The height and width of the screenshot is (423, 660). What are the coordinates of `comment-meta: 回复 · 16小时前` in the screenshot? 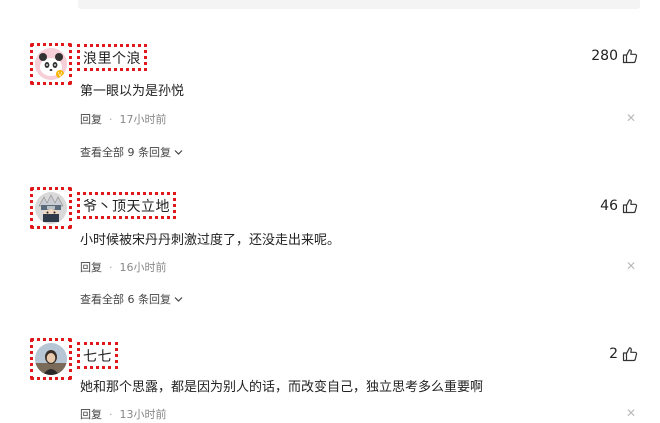 It's located at (123, 267).